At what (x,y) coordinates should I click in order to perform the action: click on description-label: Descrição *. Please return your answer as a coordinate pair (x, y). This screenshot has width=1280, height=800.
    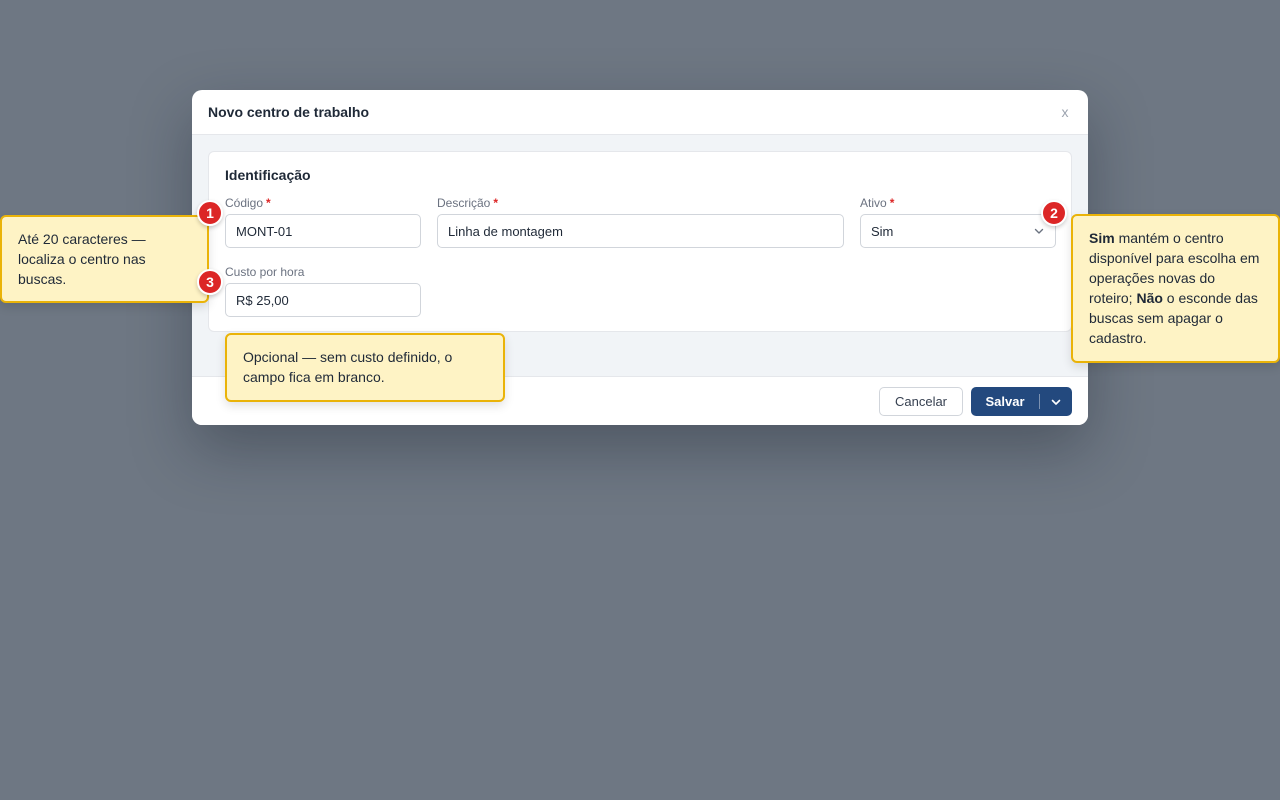
    Looking at the image, I should click on (467, 203).